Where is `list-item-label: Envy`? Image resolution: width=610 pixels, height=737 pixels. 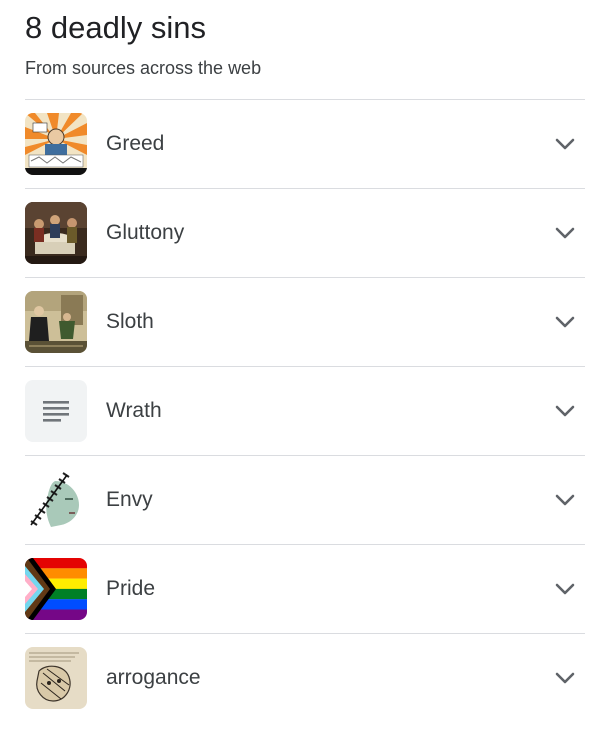
list-item-label: Envy is located at coordinates (129, 499).